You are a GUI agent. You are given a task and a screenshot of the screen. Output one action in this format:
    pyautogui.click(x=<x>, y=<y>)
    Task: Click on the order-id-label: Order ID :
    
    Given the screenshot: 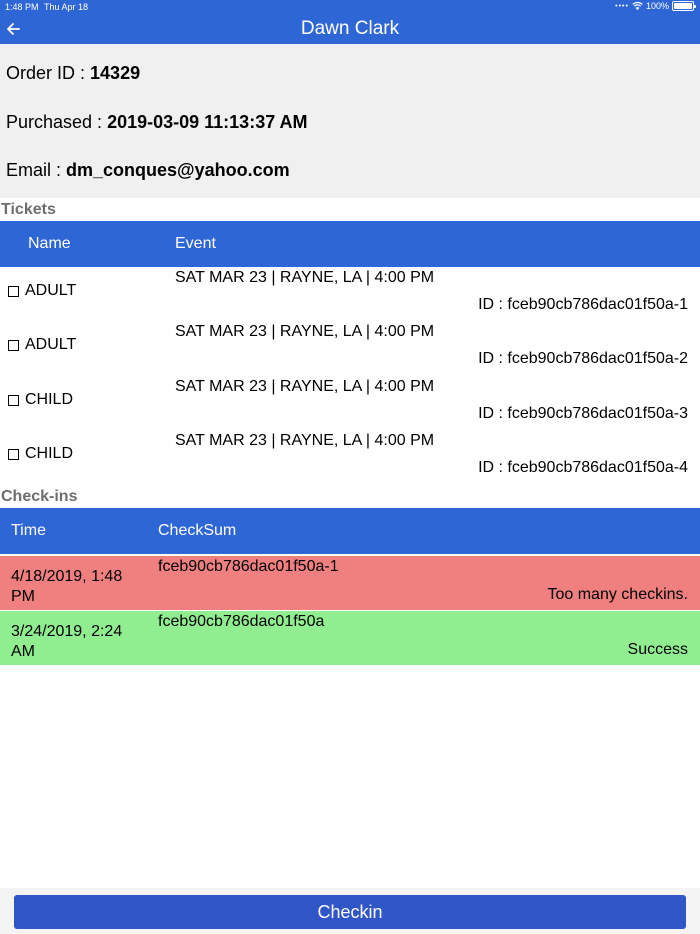 What is the action you would take?
    pyautogui.click(x=46, y=73)
    